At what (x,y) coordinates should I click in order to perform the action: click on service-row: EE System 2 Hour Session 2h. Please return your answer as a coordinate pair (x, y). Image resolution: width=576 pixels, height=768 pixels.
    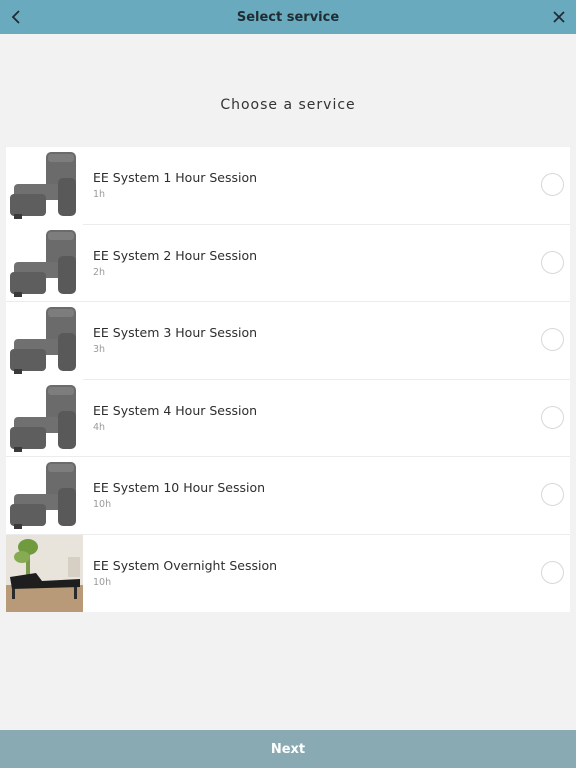
    Looking at the image, I should click on (288, 263).